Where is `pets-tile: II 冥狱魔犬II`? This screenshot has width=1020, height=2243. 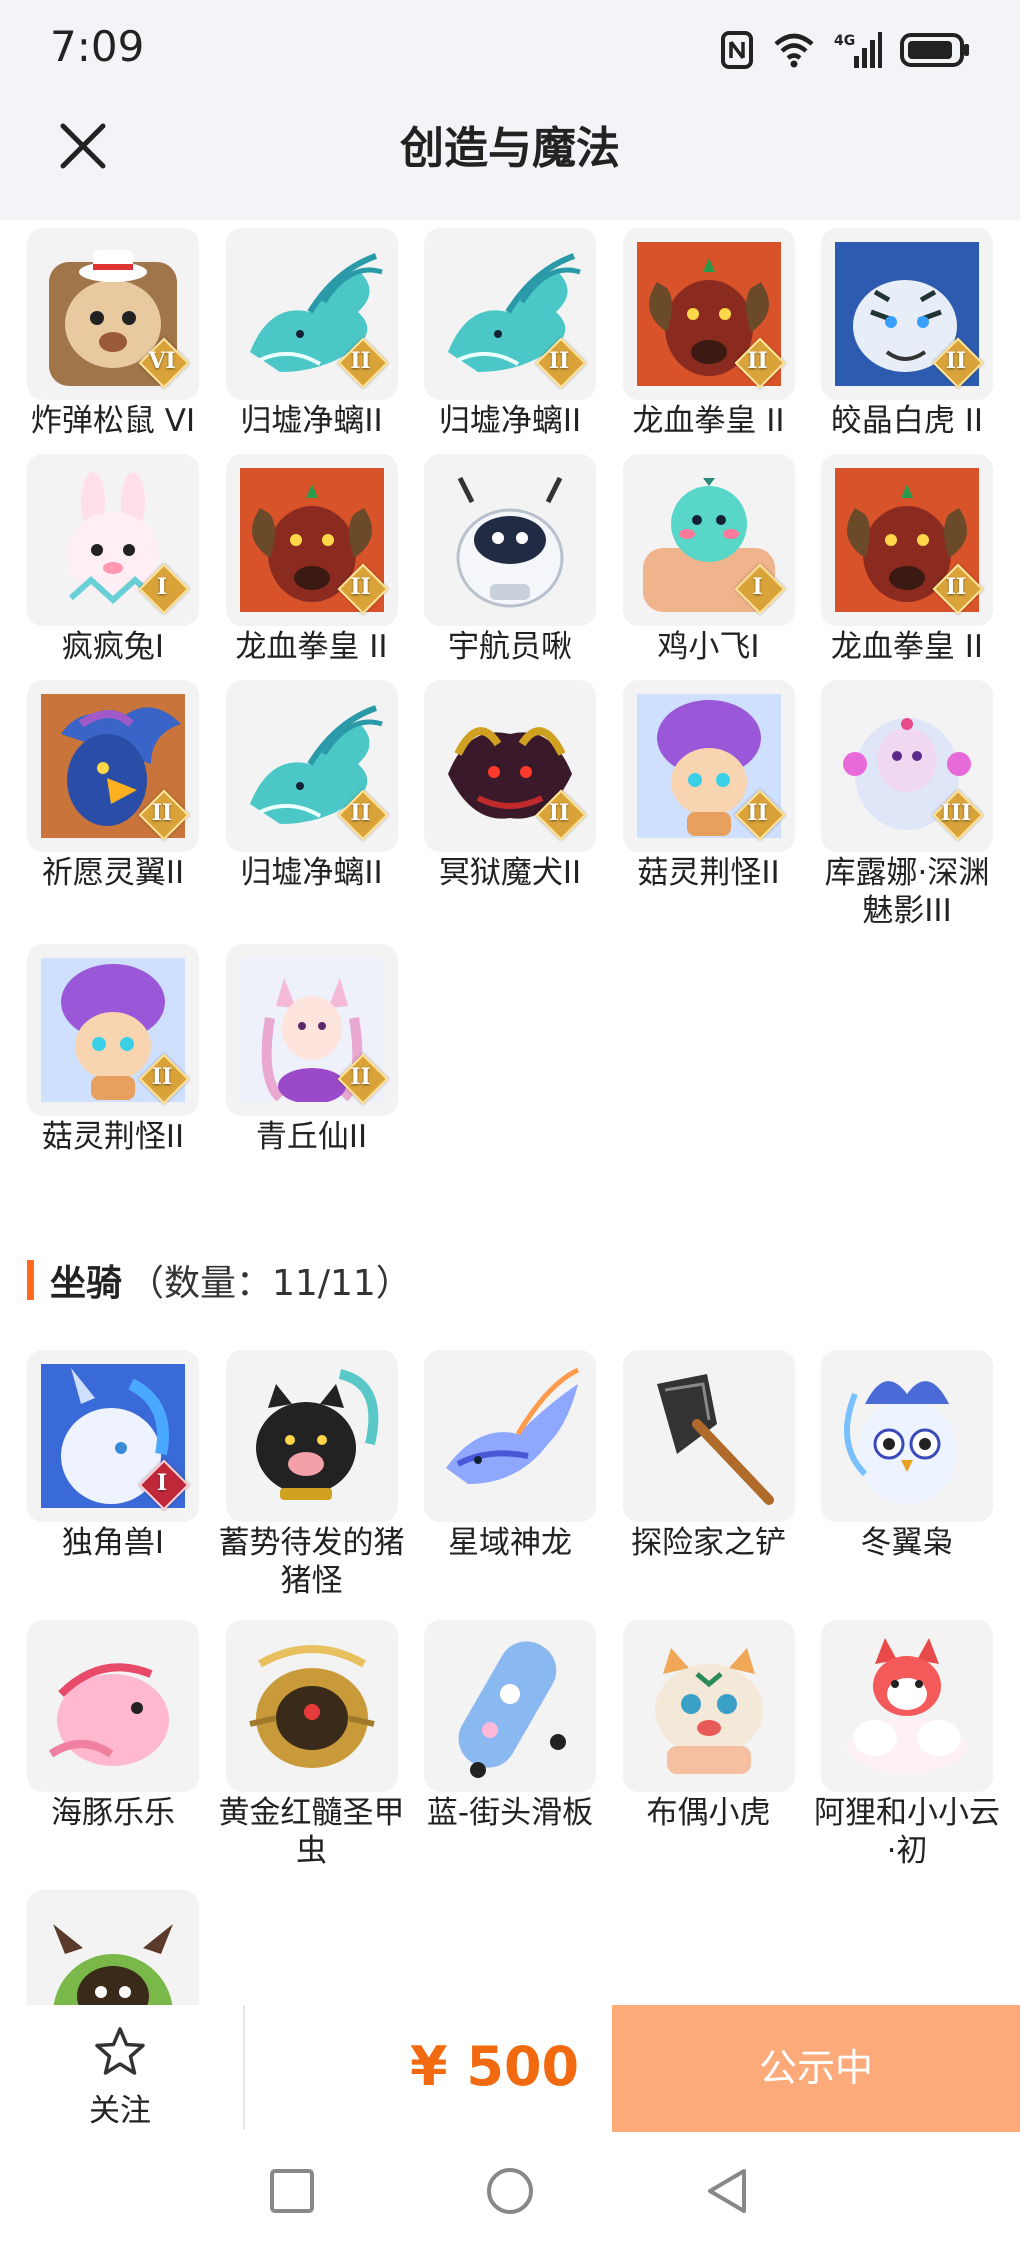
pets-tile: II 冥狱魔犬II is located at coordinates (510, 805).